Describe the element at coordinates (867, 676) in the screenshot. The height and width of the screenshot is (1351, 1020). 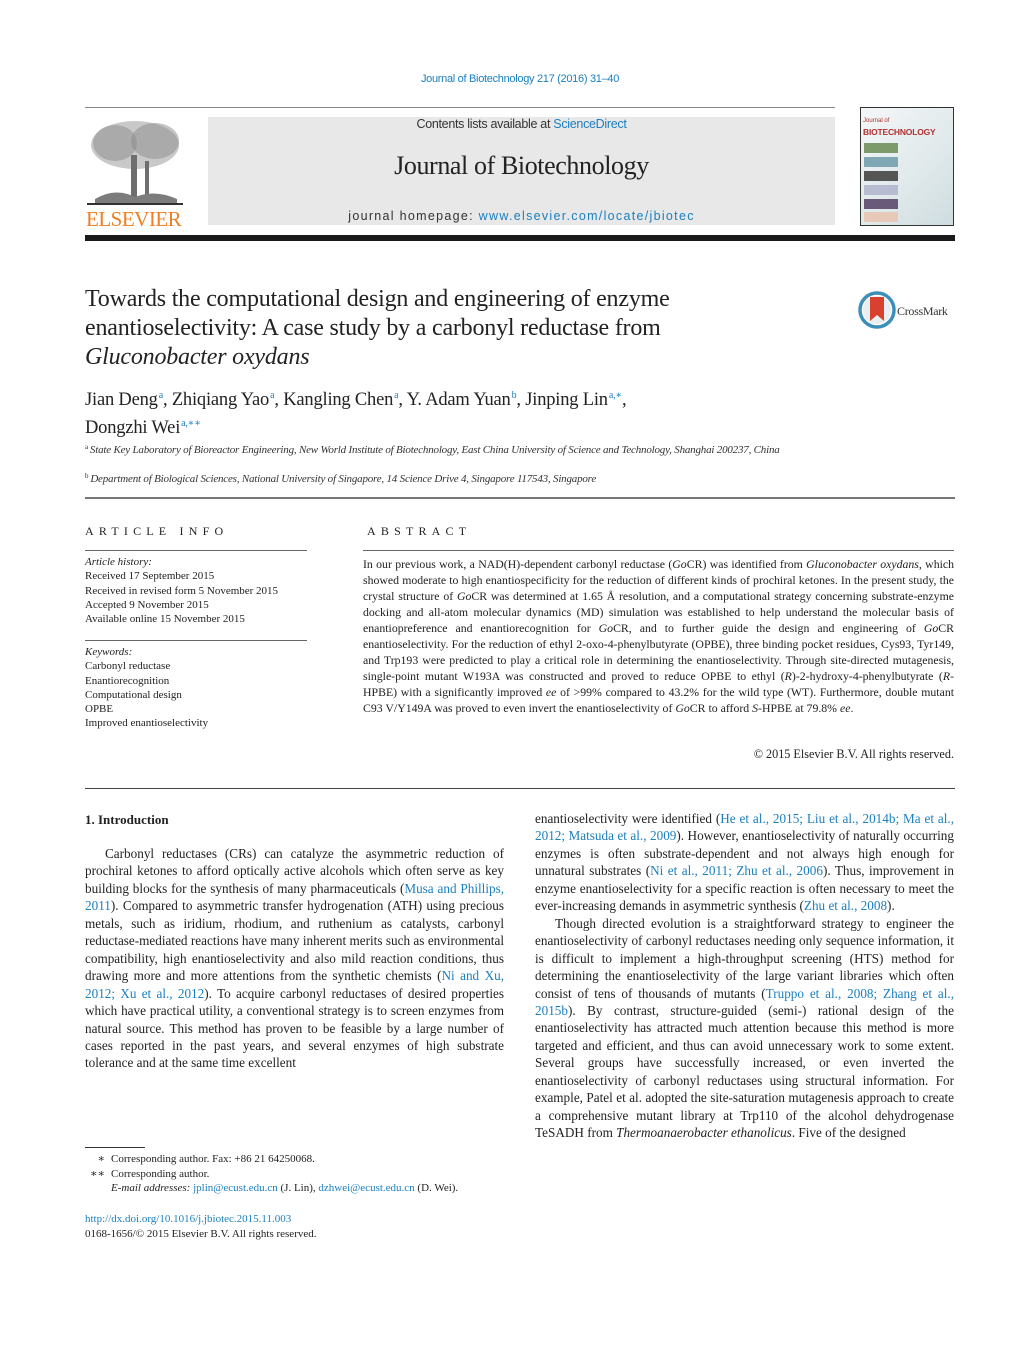
I see `abstract-run: )-2-hydroxy-4-phenylbutyrate (` at that location.